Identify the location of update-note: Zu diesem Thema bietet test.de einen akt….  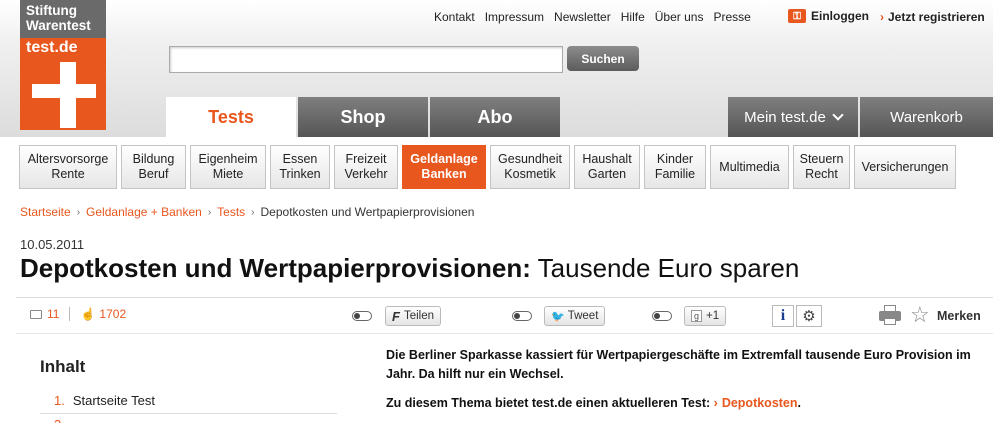
(593, 403).